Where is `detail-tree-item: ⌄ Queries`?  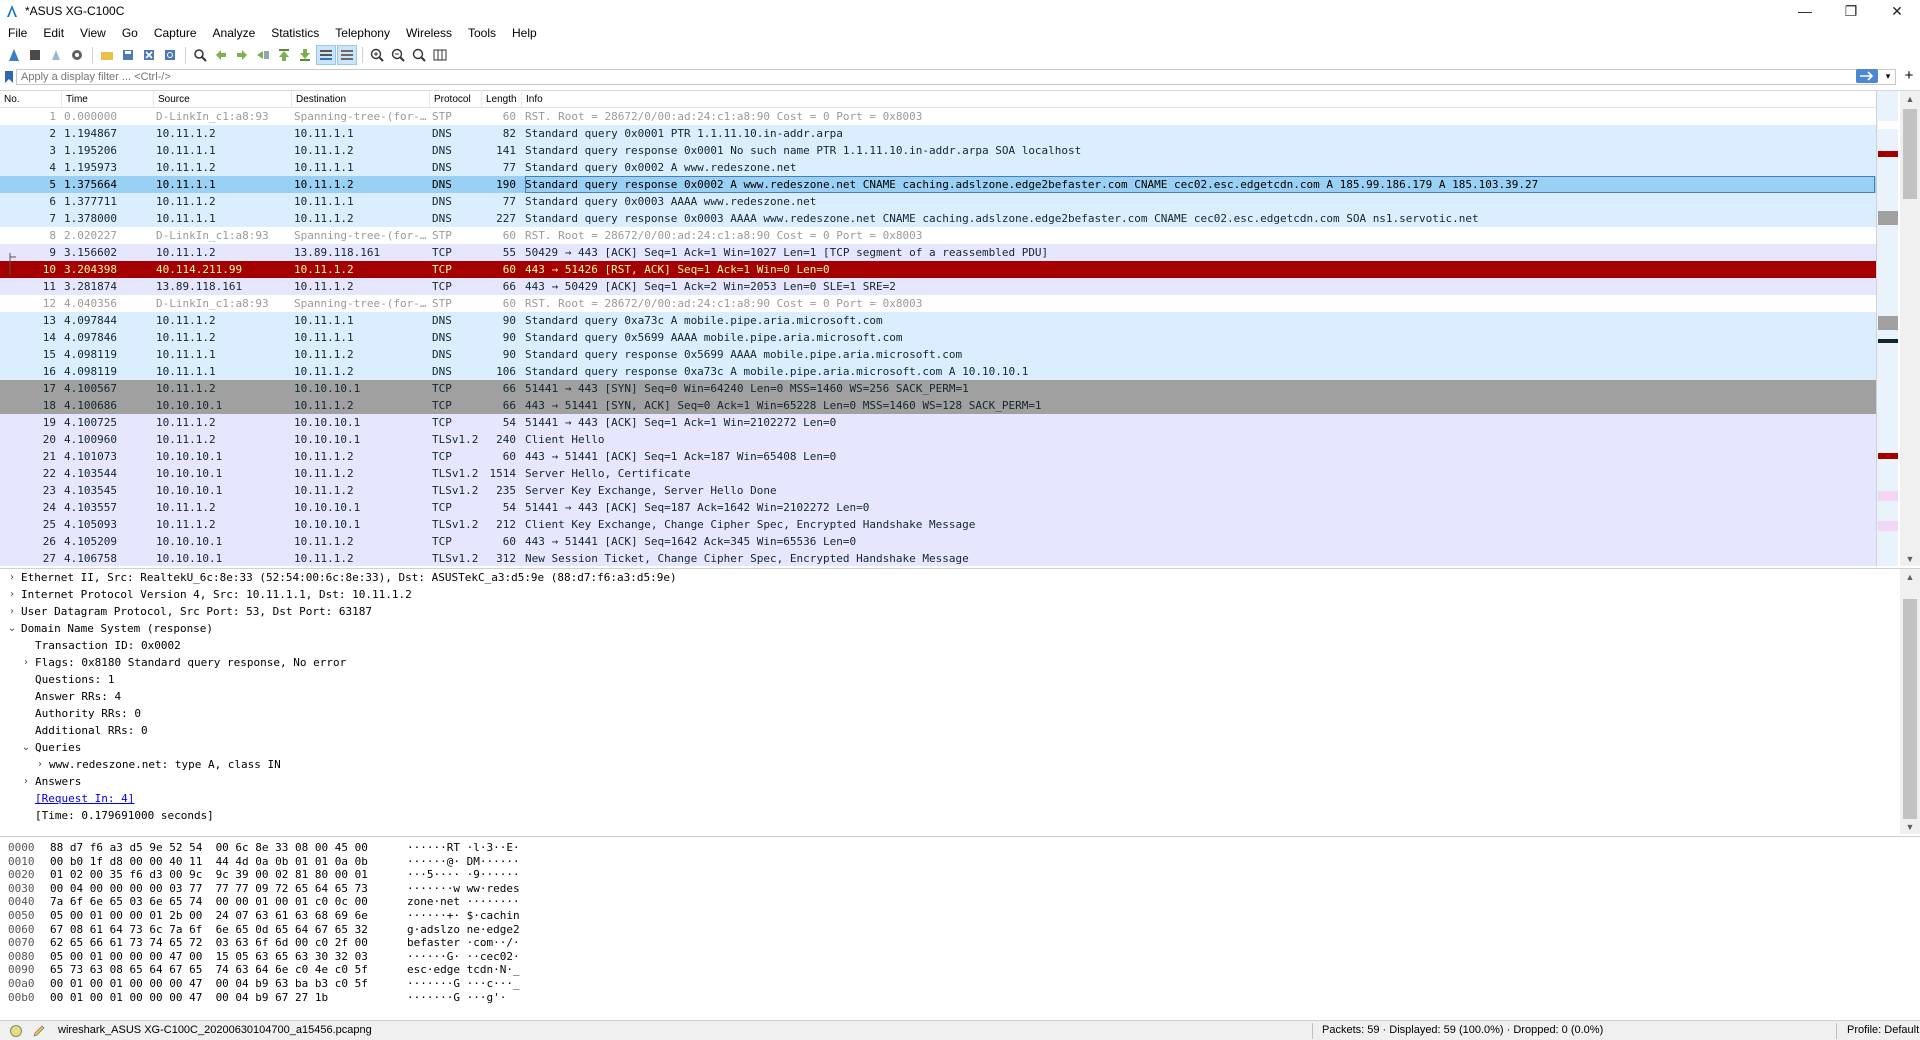
detail-tree-item: ⌄ Queries is located at coordinates (960, 747).